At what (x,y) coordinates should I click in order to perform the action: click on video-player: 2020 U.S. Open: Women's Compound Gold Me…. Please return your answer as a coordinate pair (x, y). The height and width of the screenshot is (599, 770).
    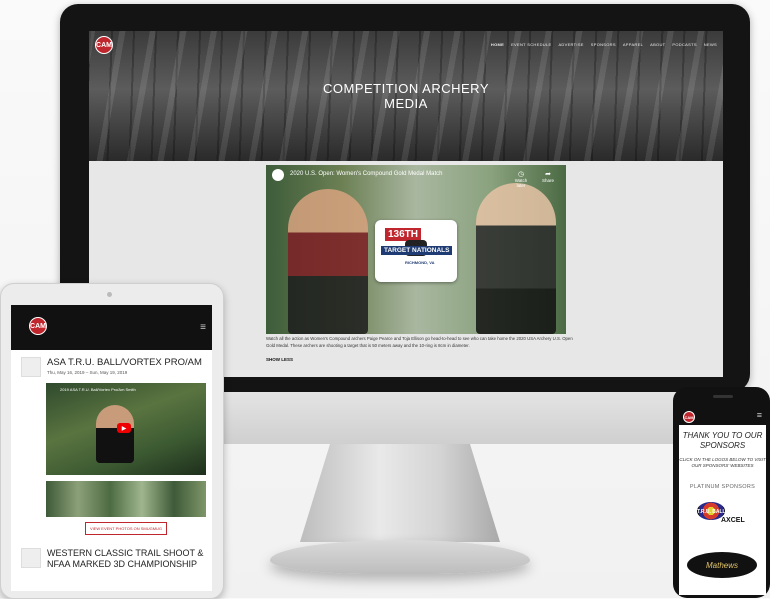
    Looking at the image, I should click on (416, 249).